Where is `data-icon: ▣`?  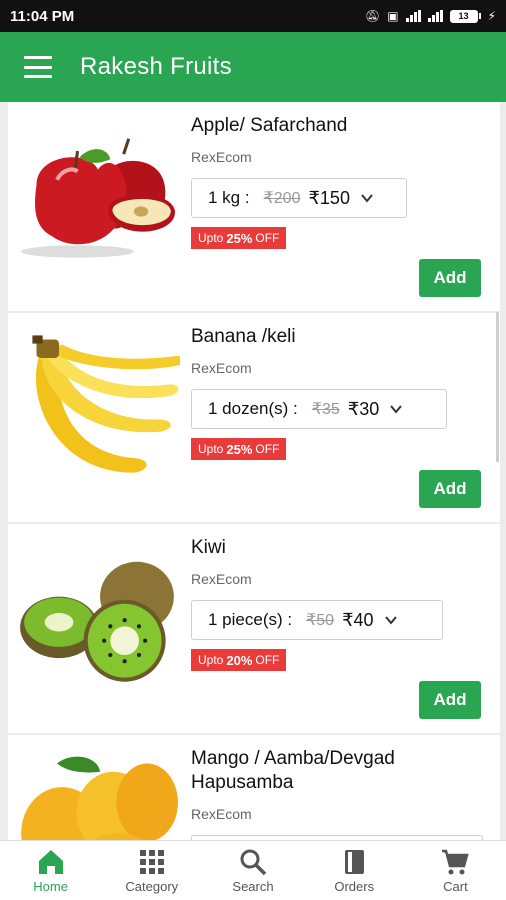
data-icon: ▣ is located at coordinates (393, 16).